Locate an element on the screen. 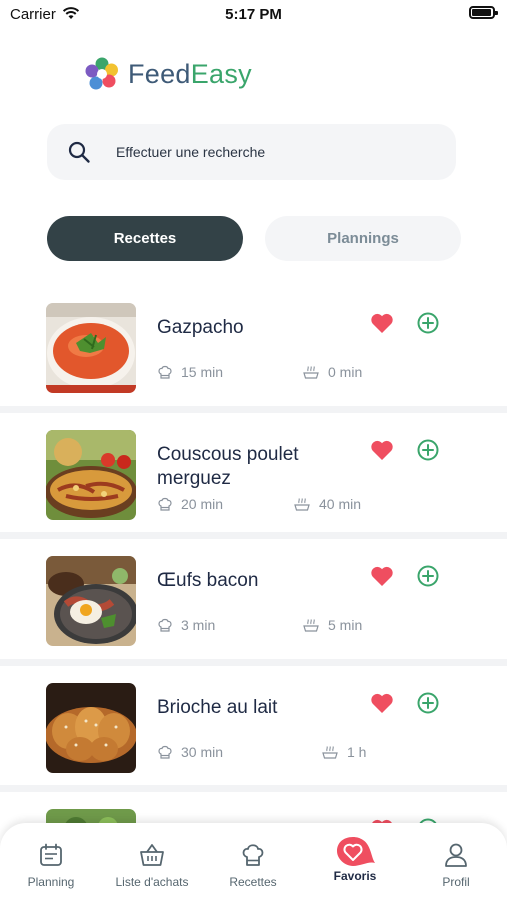  recipe-title: Gazpacho is located at coordinates (257, 328).